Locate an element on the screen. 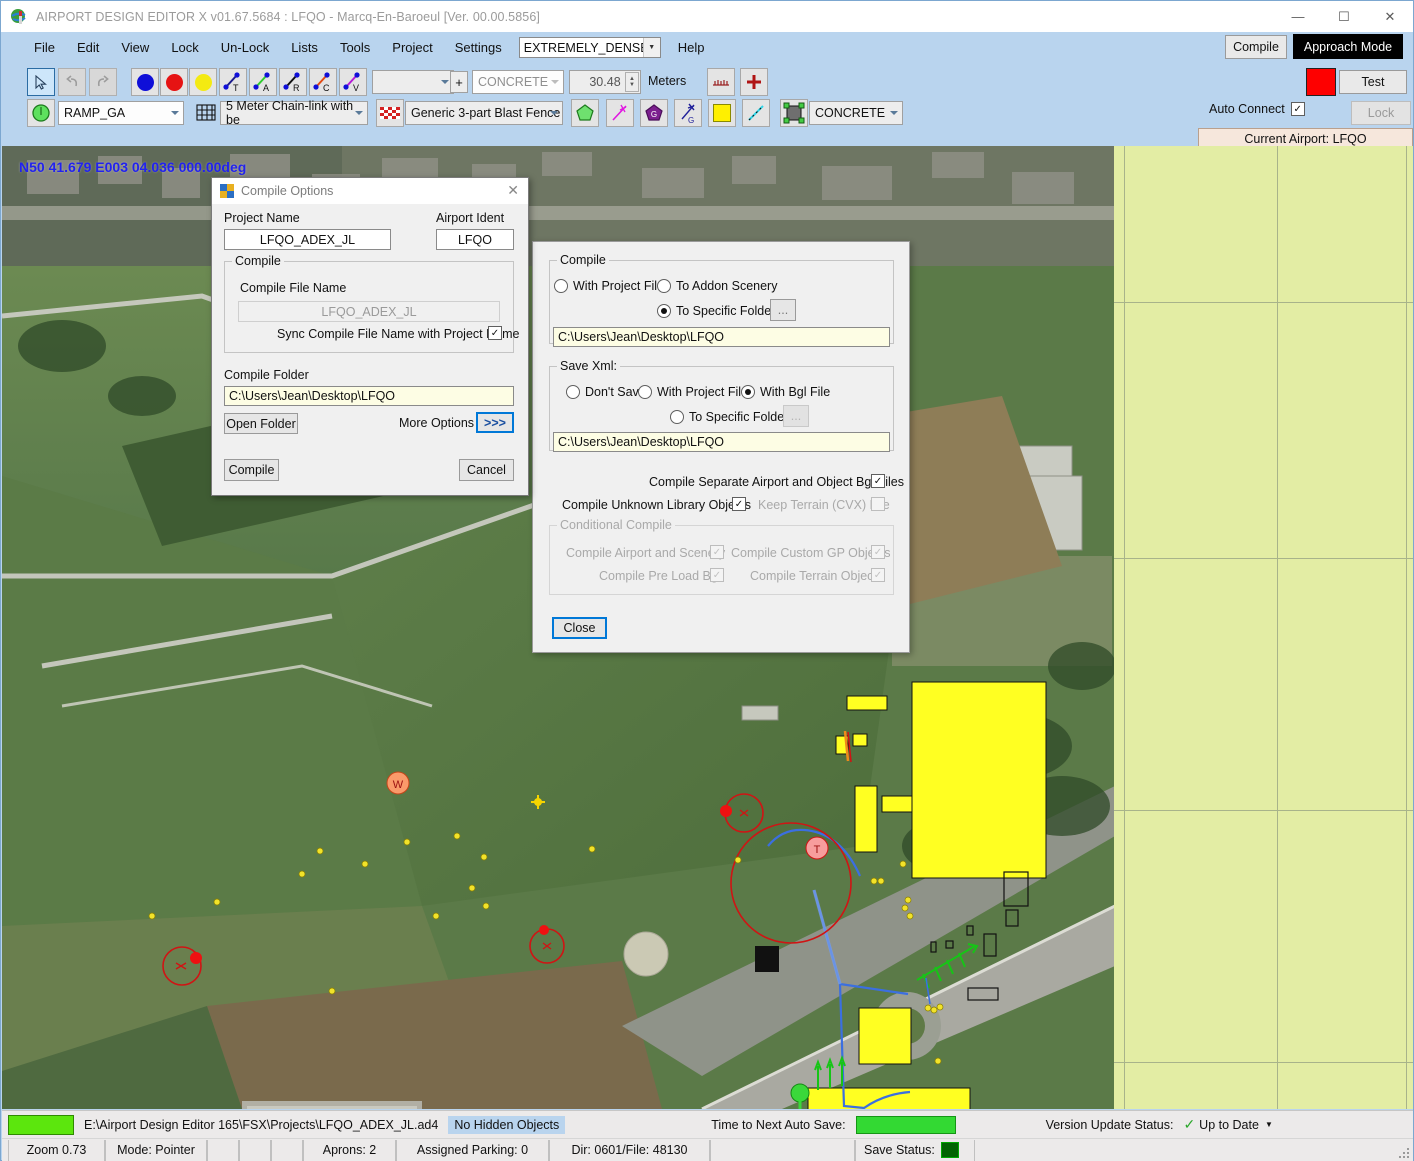  cond-terrain-objects-checkbox: ✓ is located at coordinates (878, 575).